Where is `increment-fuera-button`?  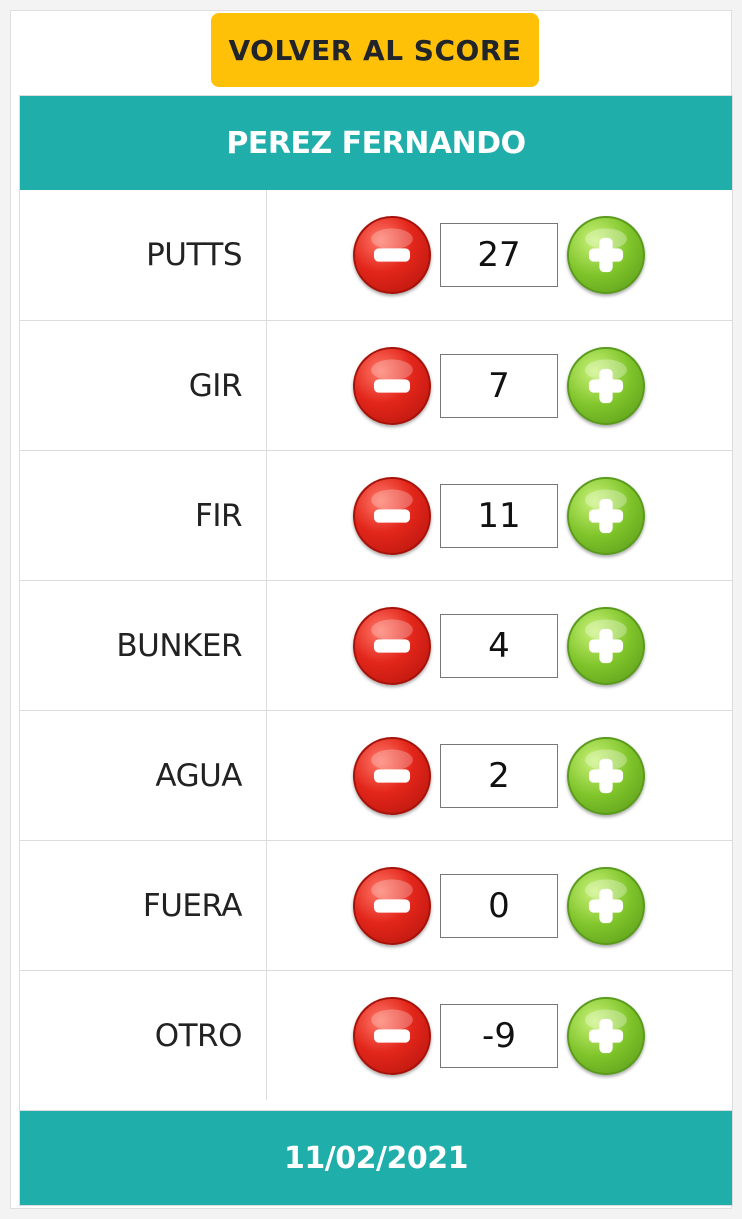
increment-fuera-button is located at coordinates (606, 905).